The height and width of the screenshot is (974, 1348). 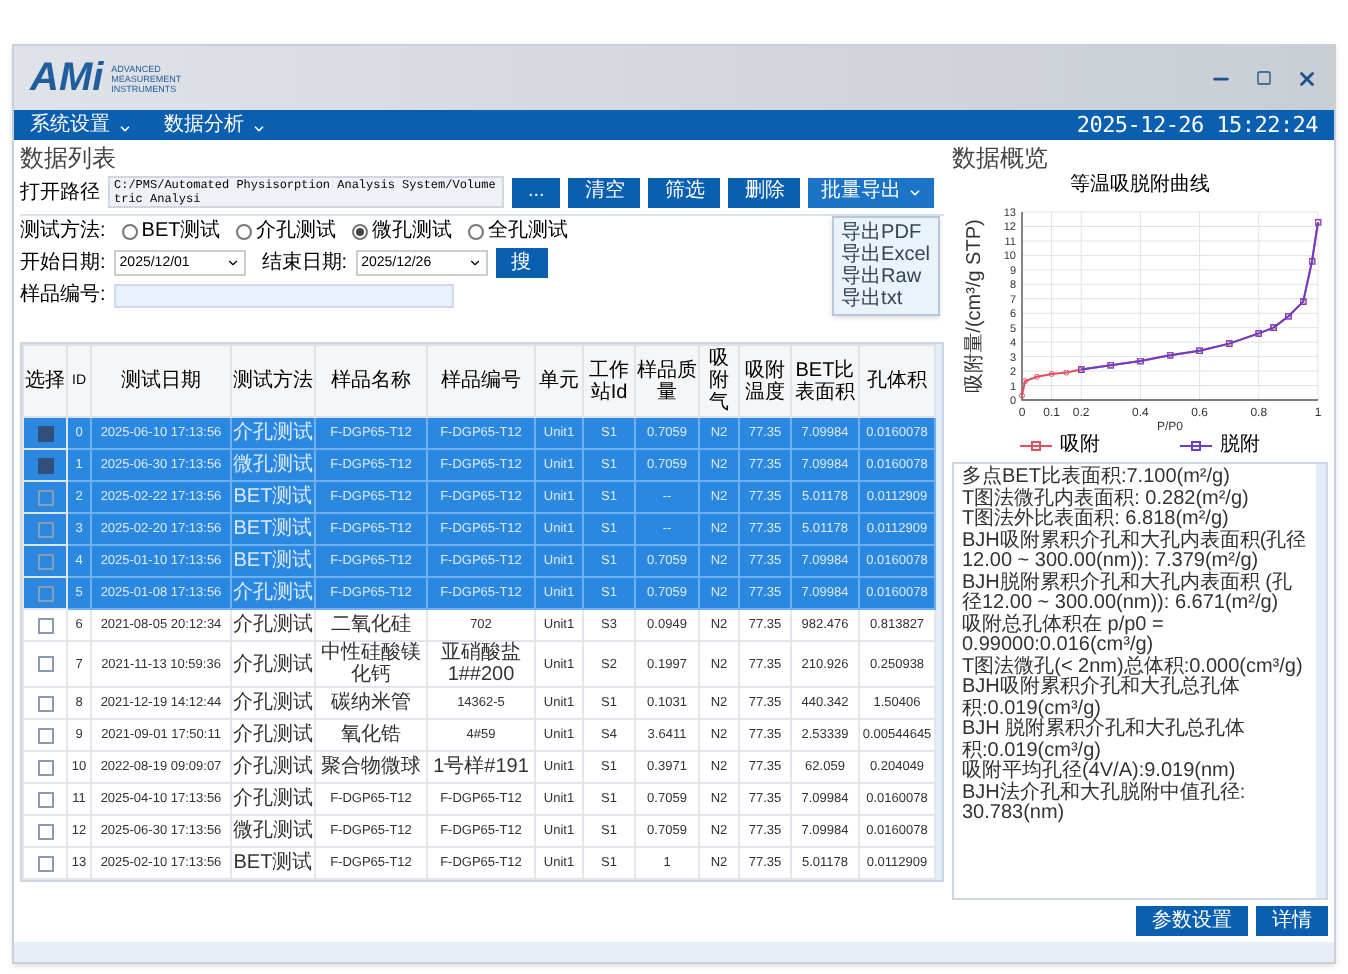 I want to click on toolbar-button: 清空, so click(x=604, y=192).